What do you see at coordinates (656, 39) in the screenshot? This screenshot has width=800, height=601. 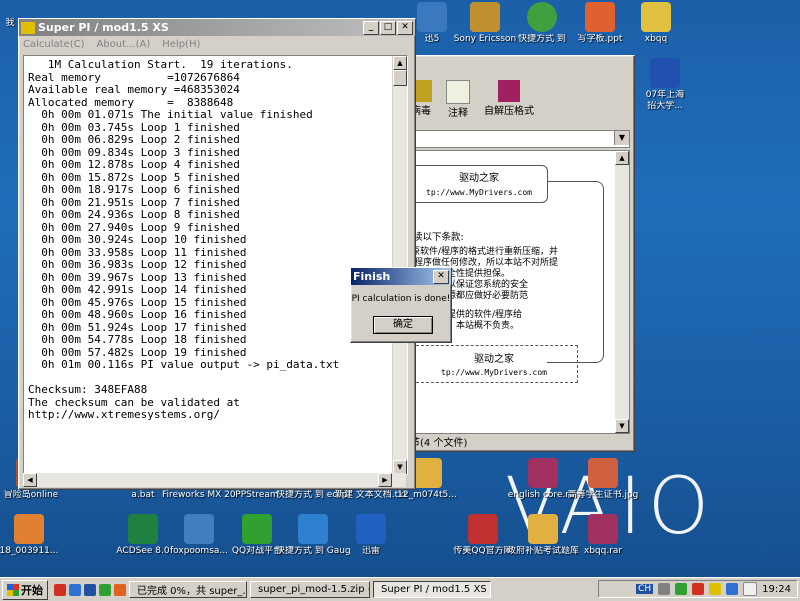 I see `desktop-icon-label: xbqq` at bounding box center [656, 39].